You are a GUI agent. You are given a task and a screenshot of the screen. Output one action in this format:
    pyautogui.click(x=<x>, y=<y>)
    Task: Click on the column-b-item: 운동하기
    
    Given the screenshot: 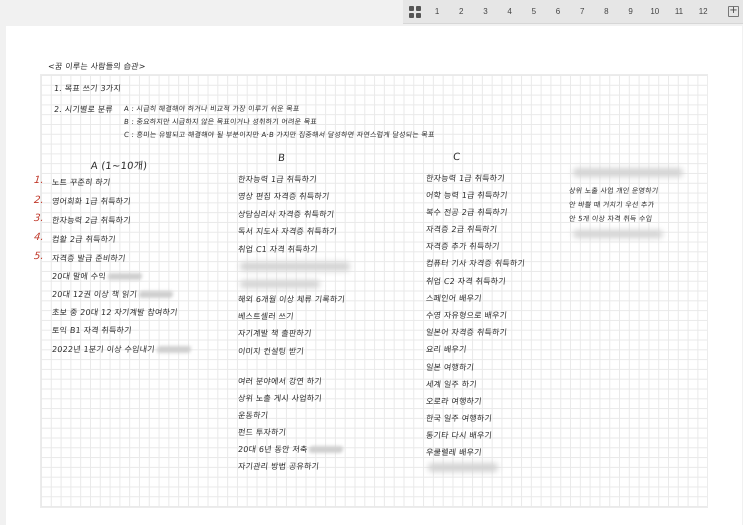 What is the action you would take?
    pyautogui.click(x=253, y=415)
    